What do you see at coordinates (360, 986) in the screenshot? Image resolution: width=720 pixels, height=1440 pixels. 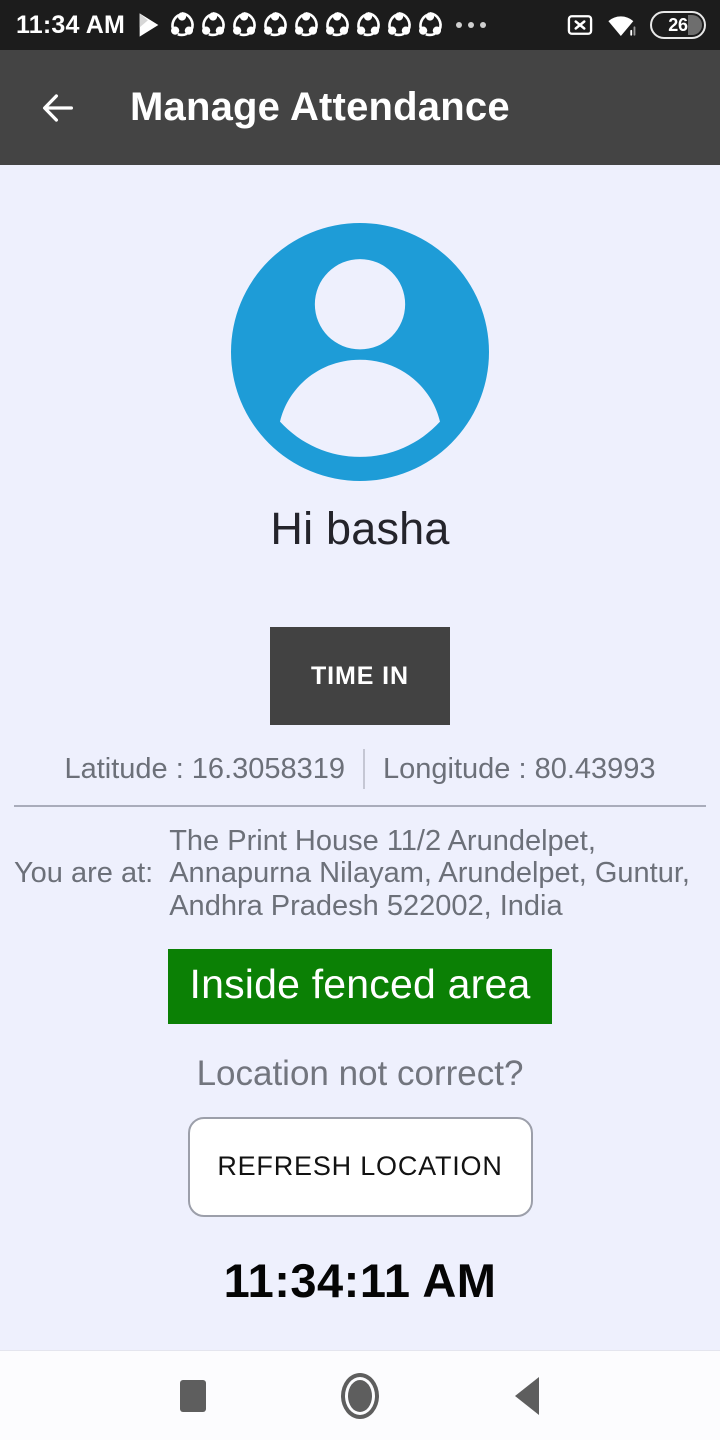 I see `fence-status-badge: Inside fenced area` at bounding box center [360, 986].